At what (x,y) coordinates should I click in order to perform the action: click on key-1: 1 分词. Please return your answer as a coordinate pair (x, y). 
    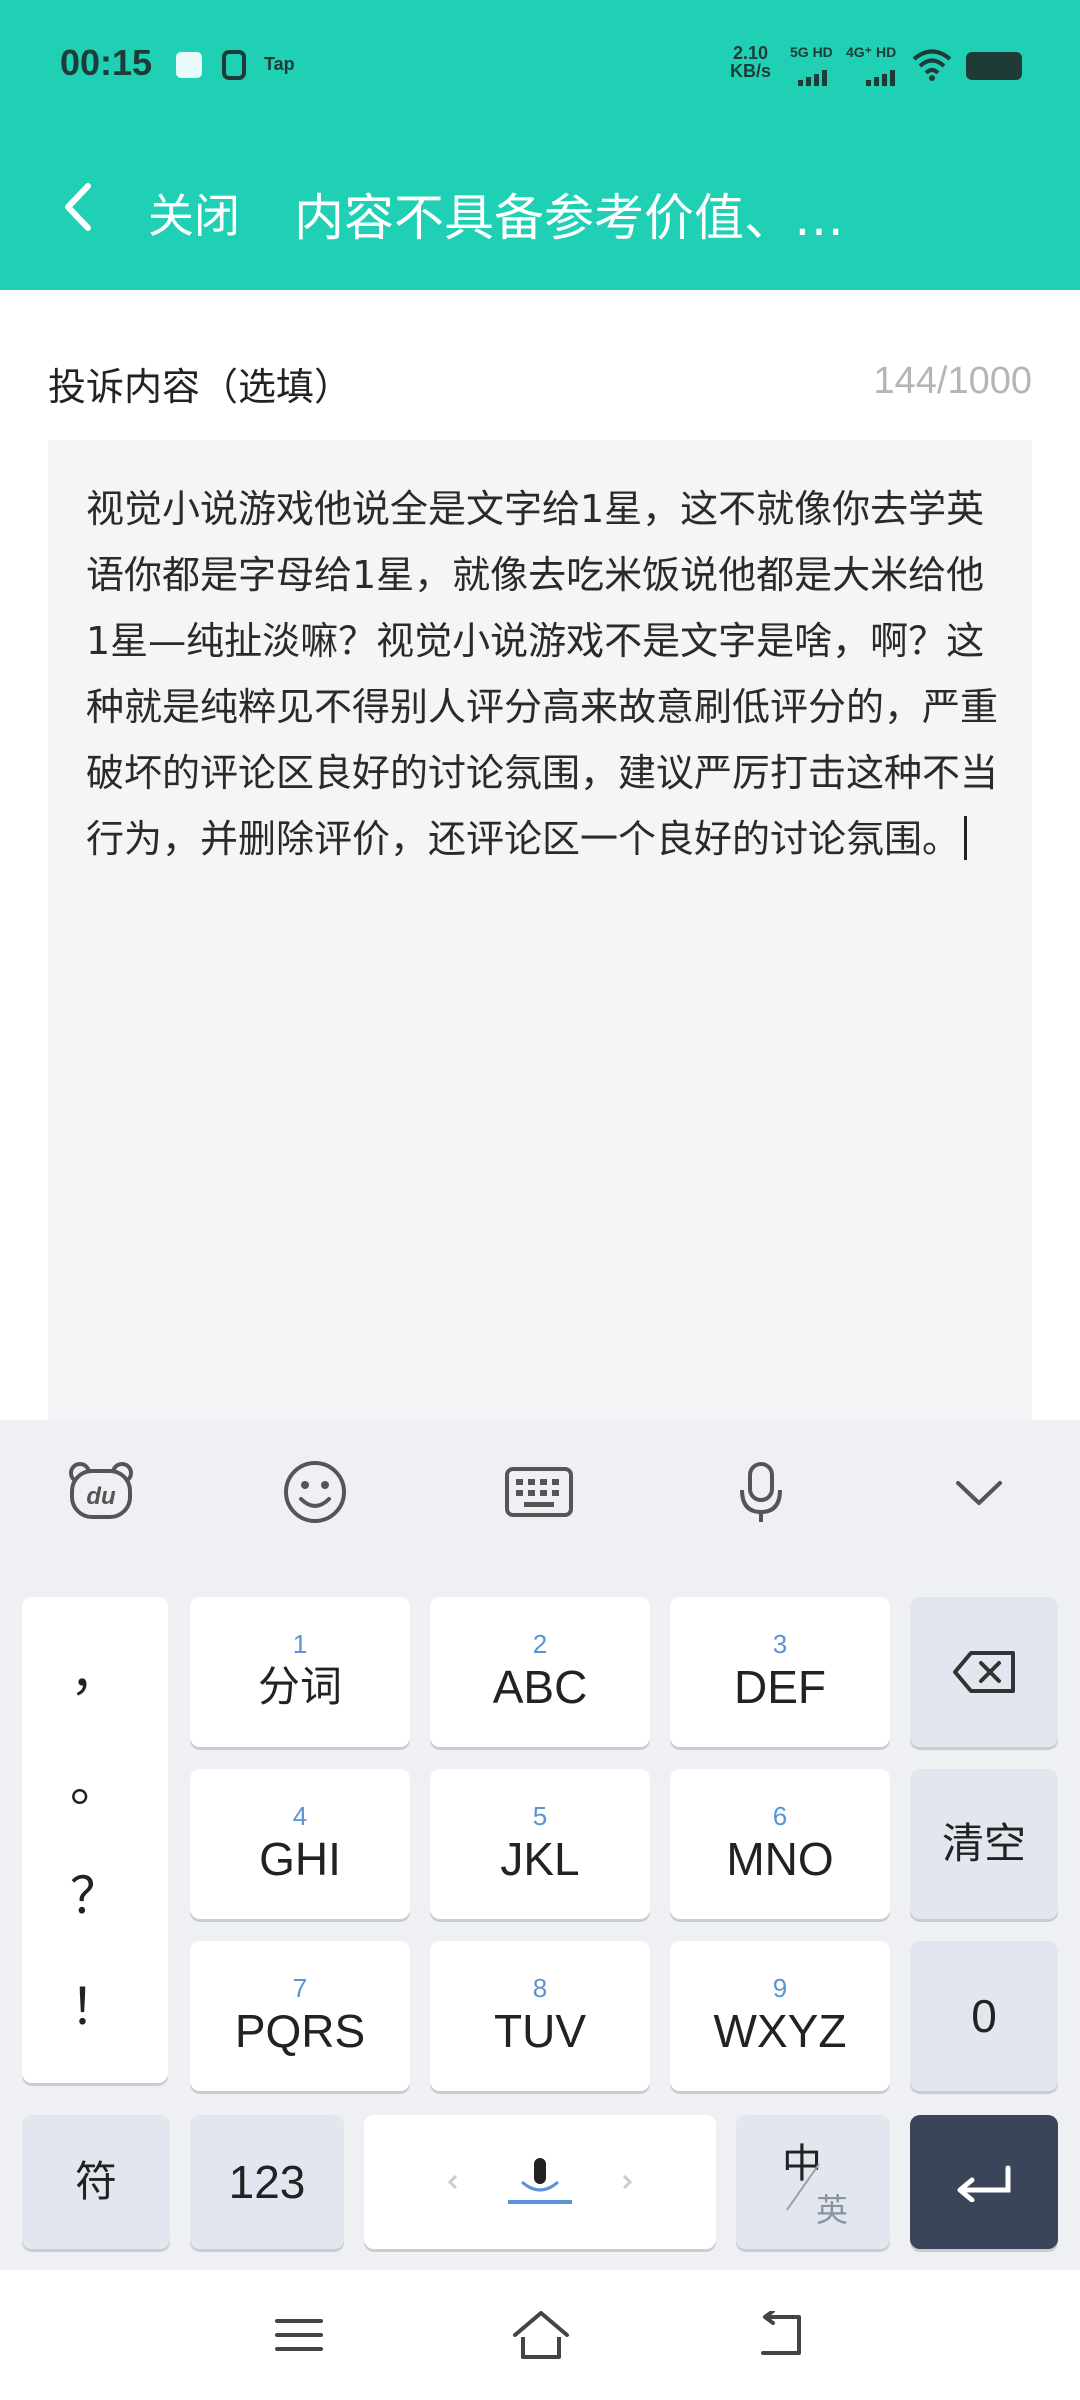
    Looking at the image, I should click on (300, 1672).